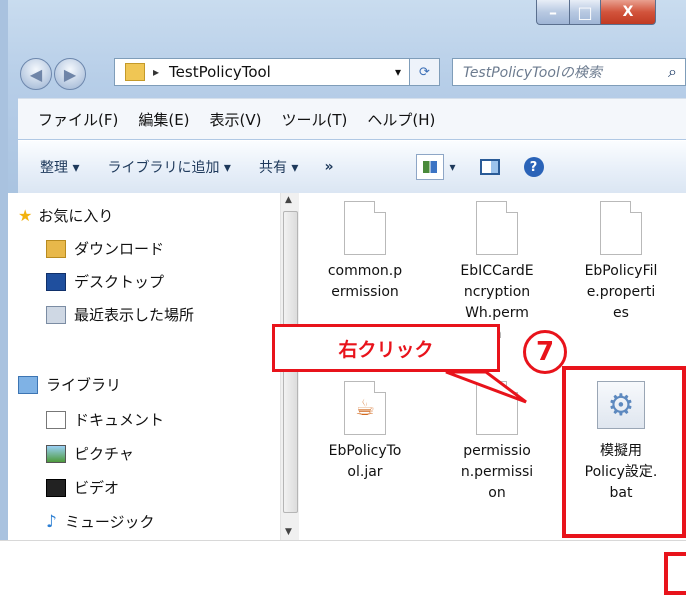 This screenshot has width=686, height=595. Describe the element at coordinates (497, 451) in the screenshot. I see `file-name-line: permissio` at that location.